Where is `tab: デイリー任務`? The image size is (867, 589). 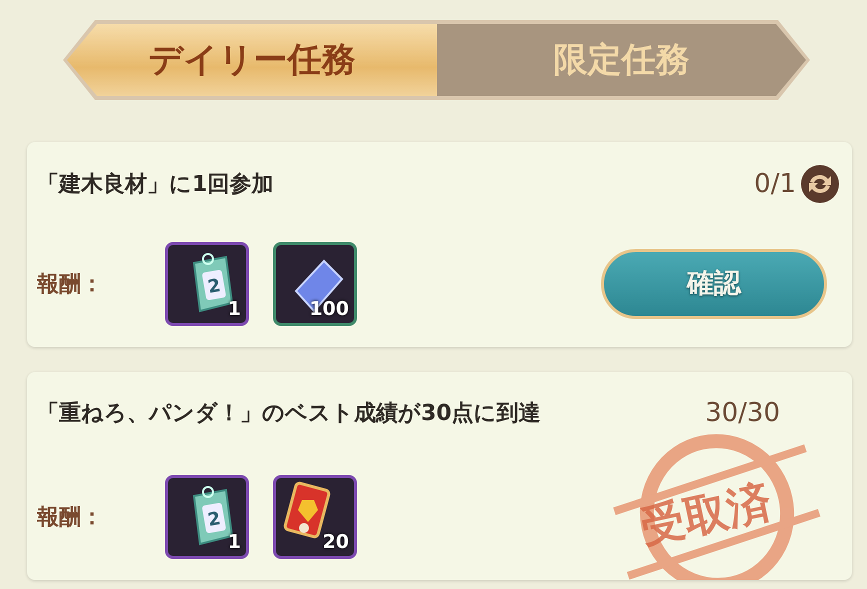 tab: デイリー任務 is located at coordinates (251, 60).